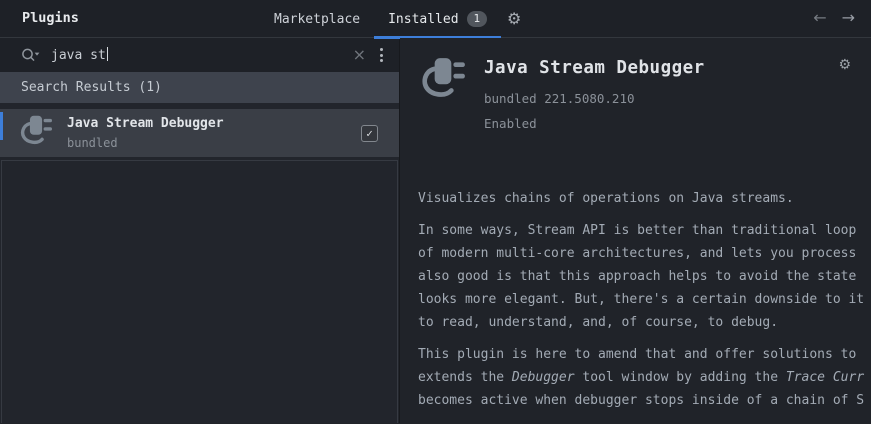 This screenshot has height=424, width=871. What do you see at coordinates (36, 133) in the screenshot?
I see `plugin-icon` at bounding box center [36, 133].